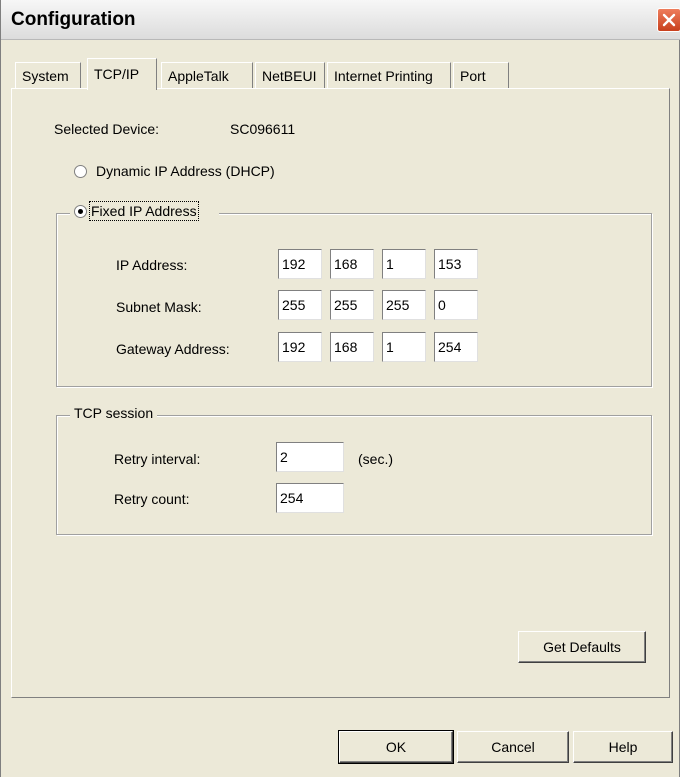 Image resolution: width=680 pixels, height=777 pixels. What do you see at coordinates (152, 265) in the screenshot?
I see `ip-address-label: IP Address:` at bounding box center [152, 265].